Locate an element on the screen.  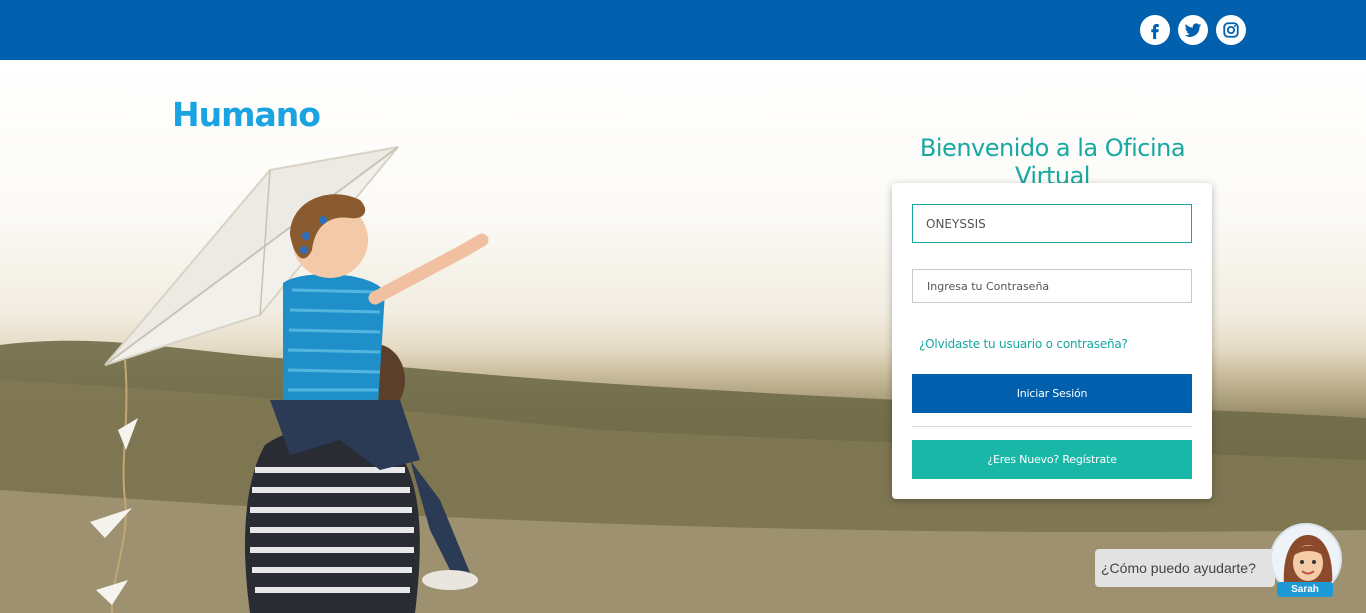
password-input is located at coordinates (1052, 286).